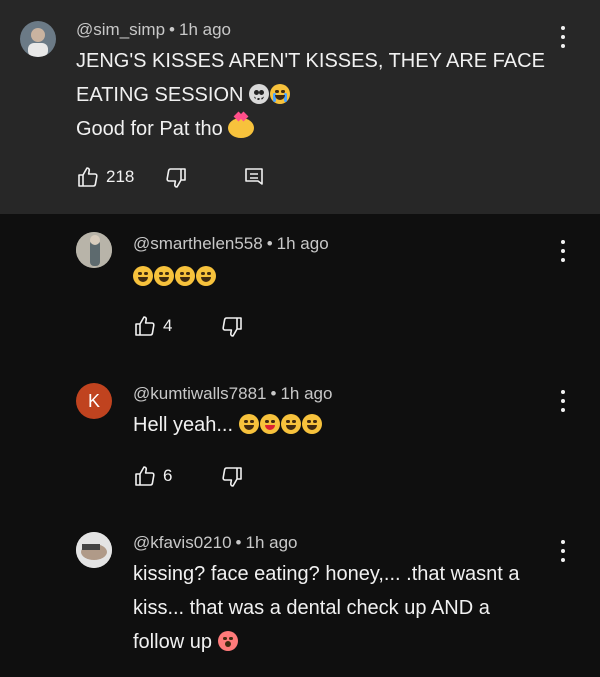 This screenshot has width=600, height=677. What do you see at coordinates (241, 128) in the screenshot?
I see `kiss-emoji-icon` at bounding box center [241, 128].